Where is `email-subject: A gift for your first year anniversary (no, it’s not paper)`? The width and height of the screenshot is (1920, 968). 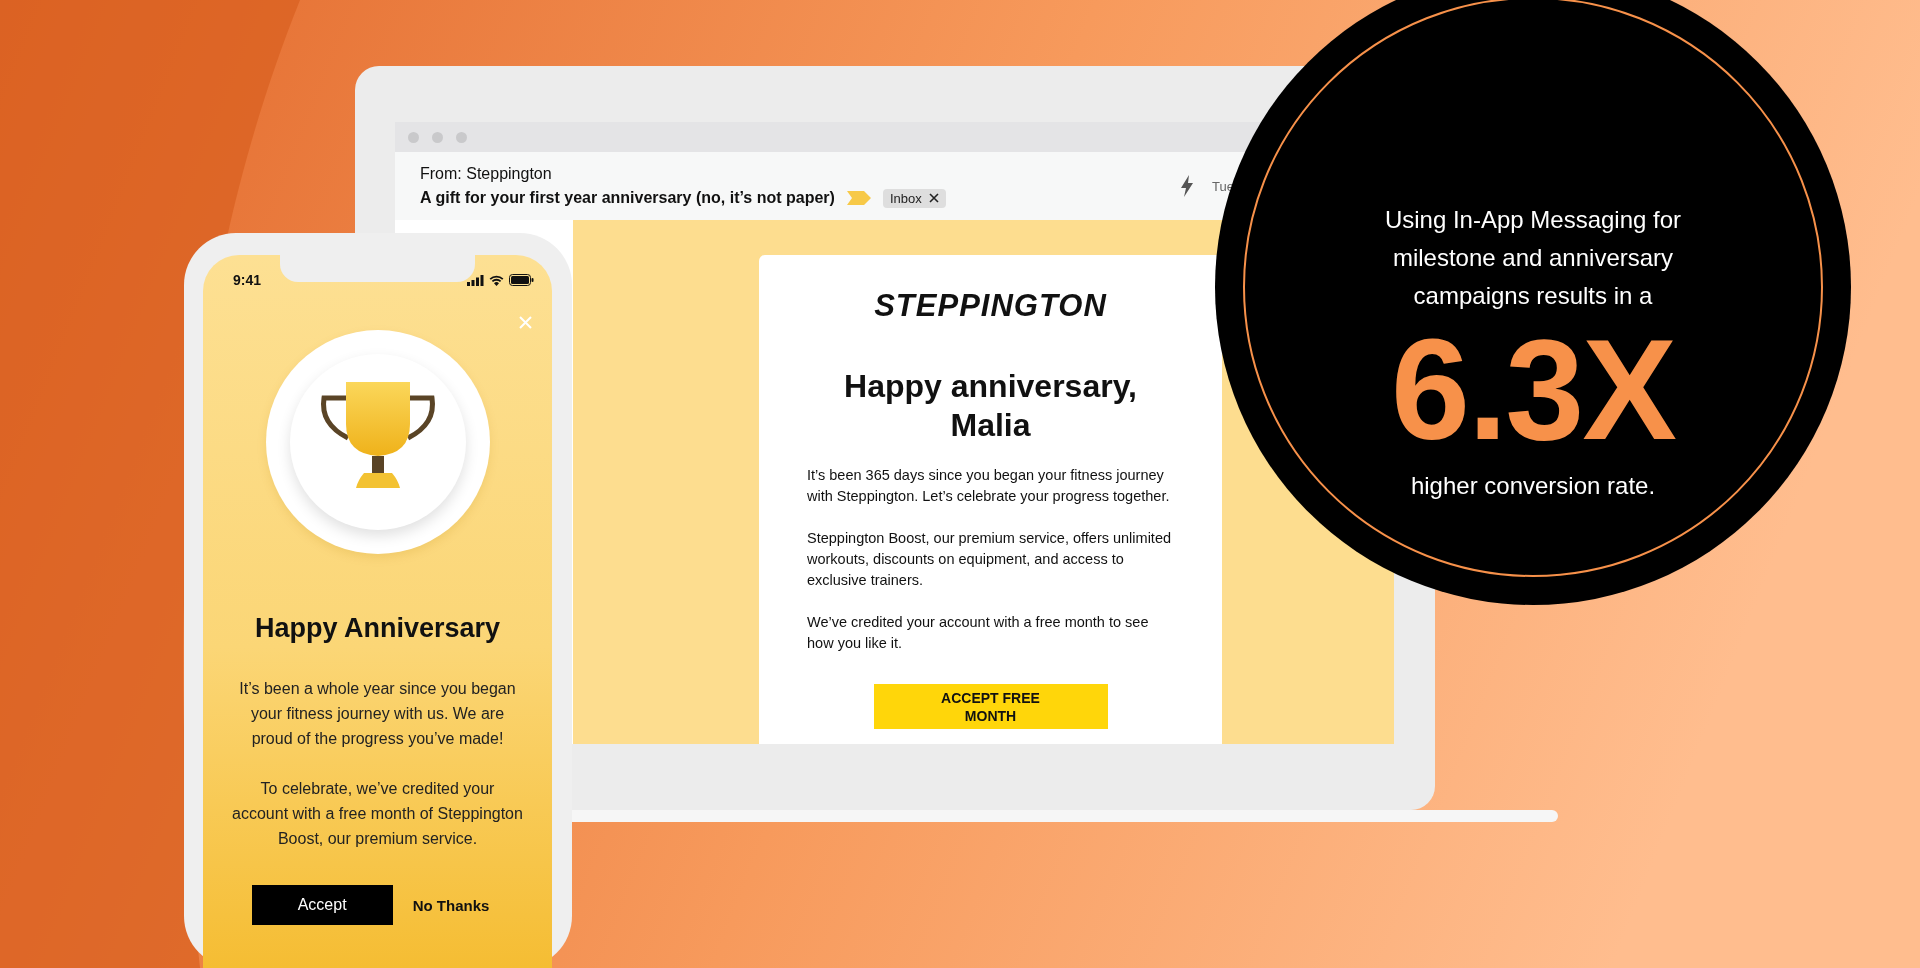 email-subject: A gift for your first year anniversary (no, it’s not paper) is located at coordinates (627, 198).